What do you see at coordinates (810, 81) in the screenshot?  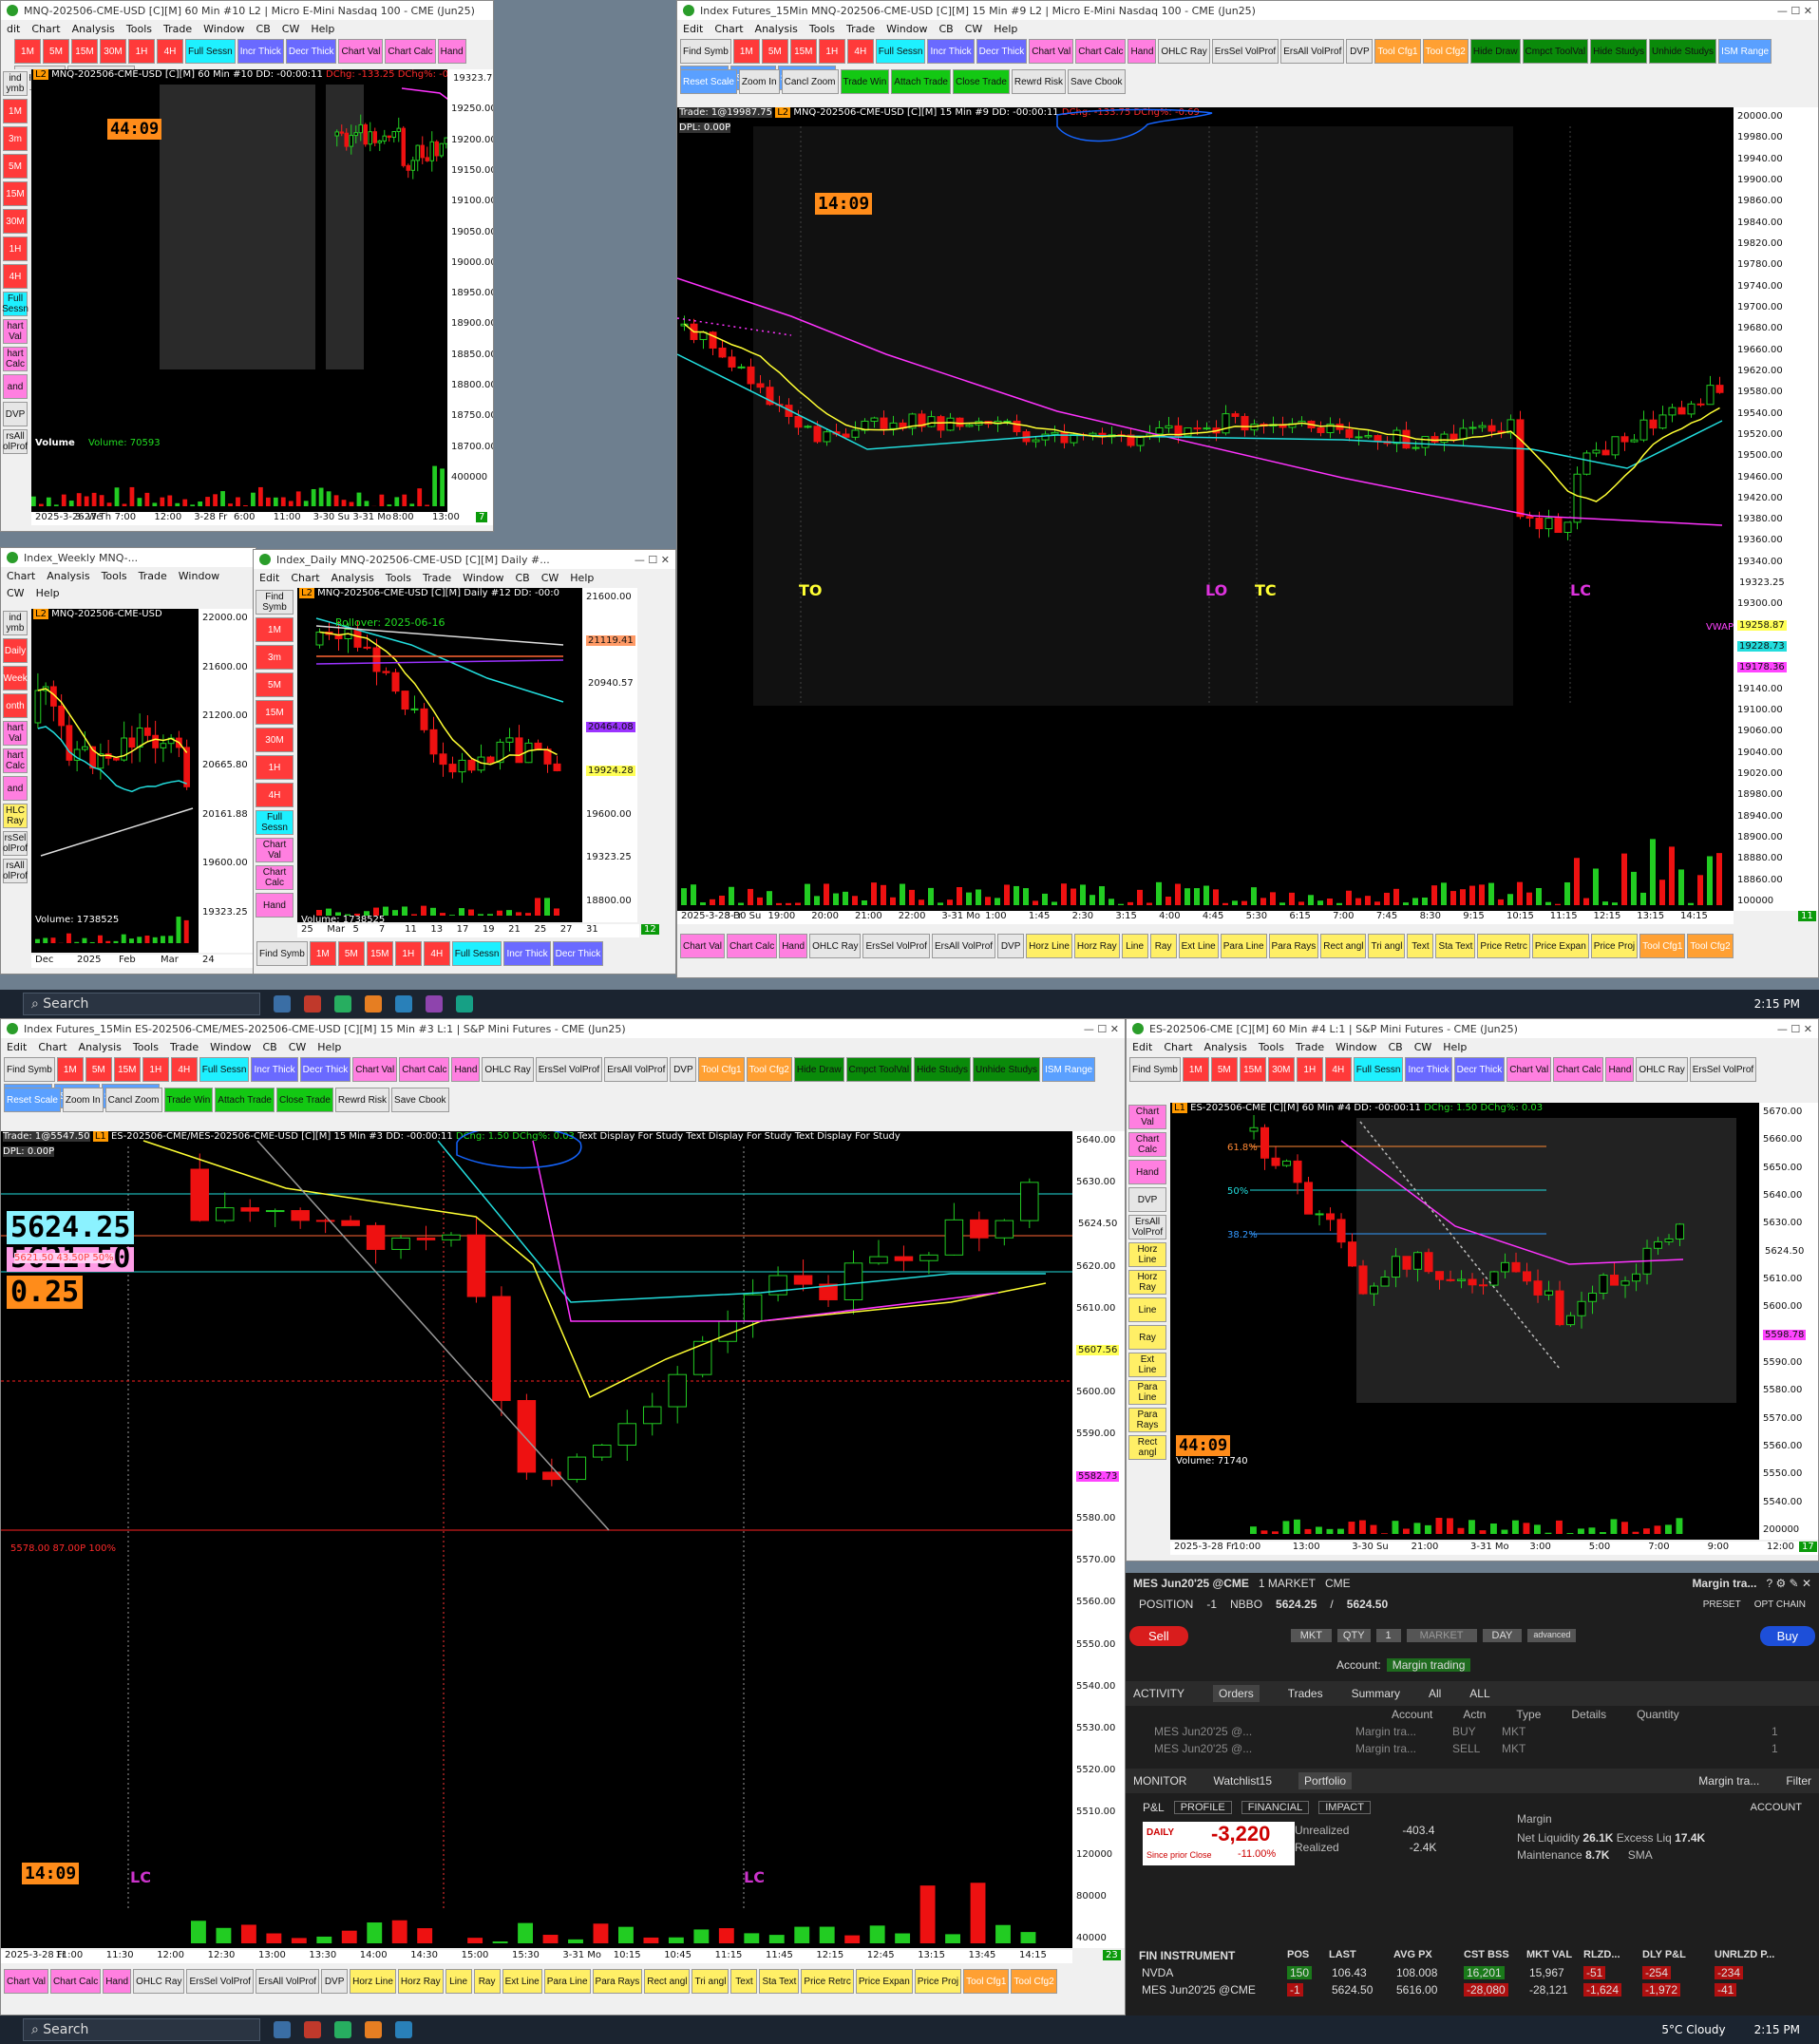 I see `cancl-zoom-button: Cancl Zoom` at bounding box center [810, 81].